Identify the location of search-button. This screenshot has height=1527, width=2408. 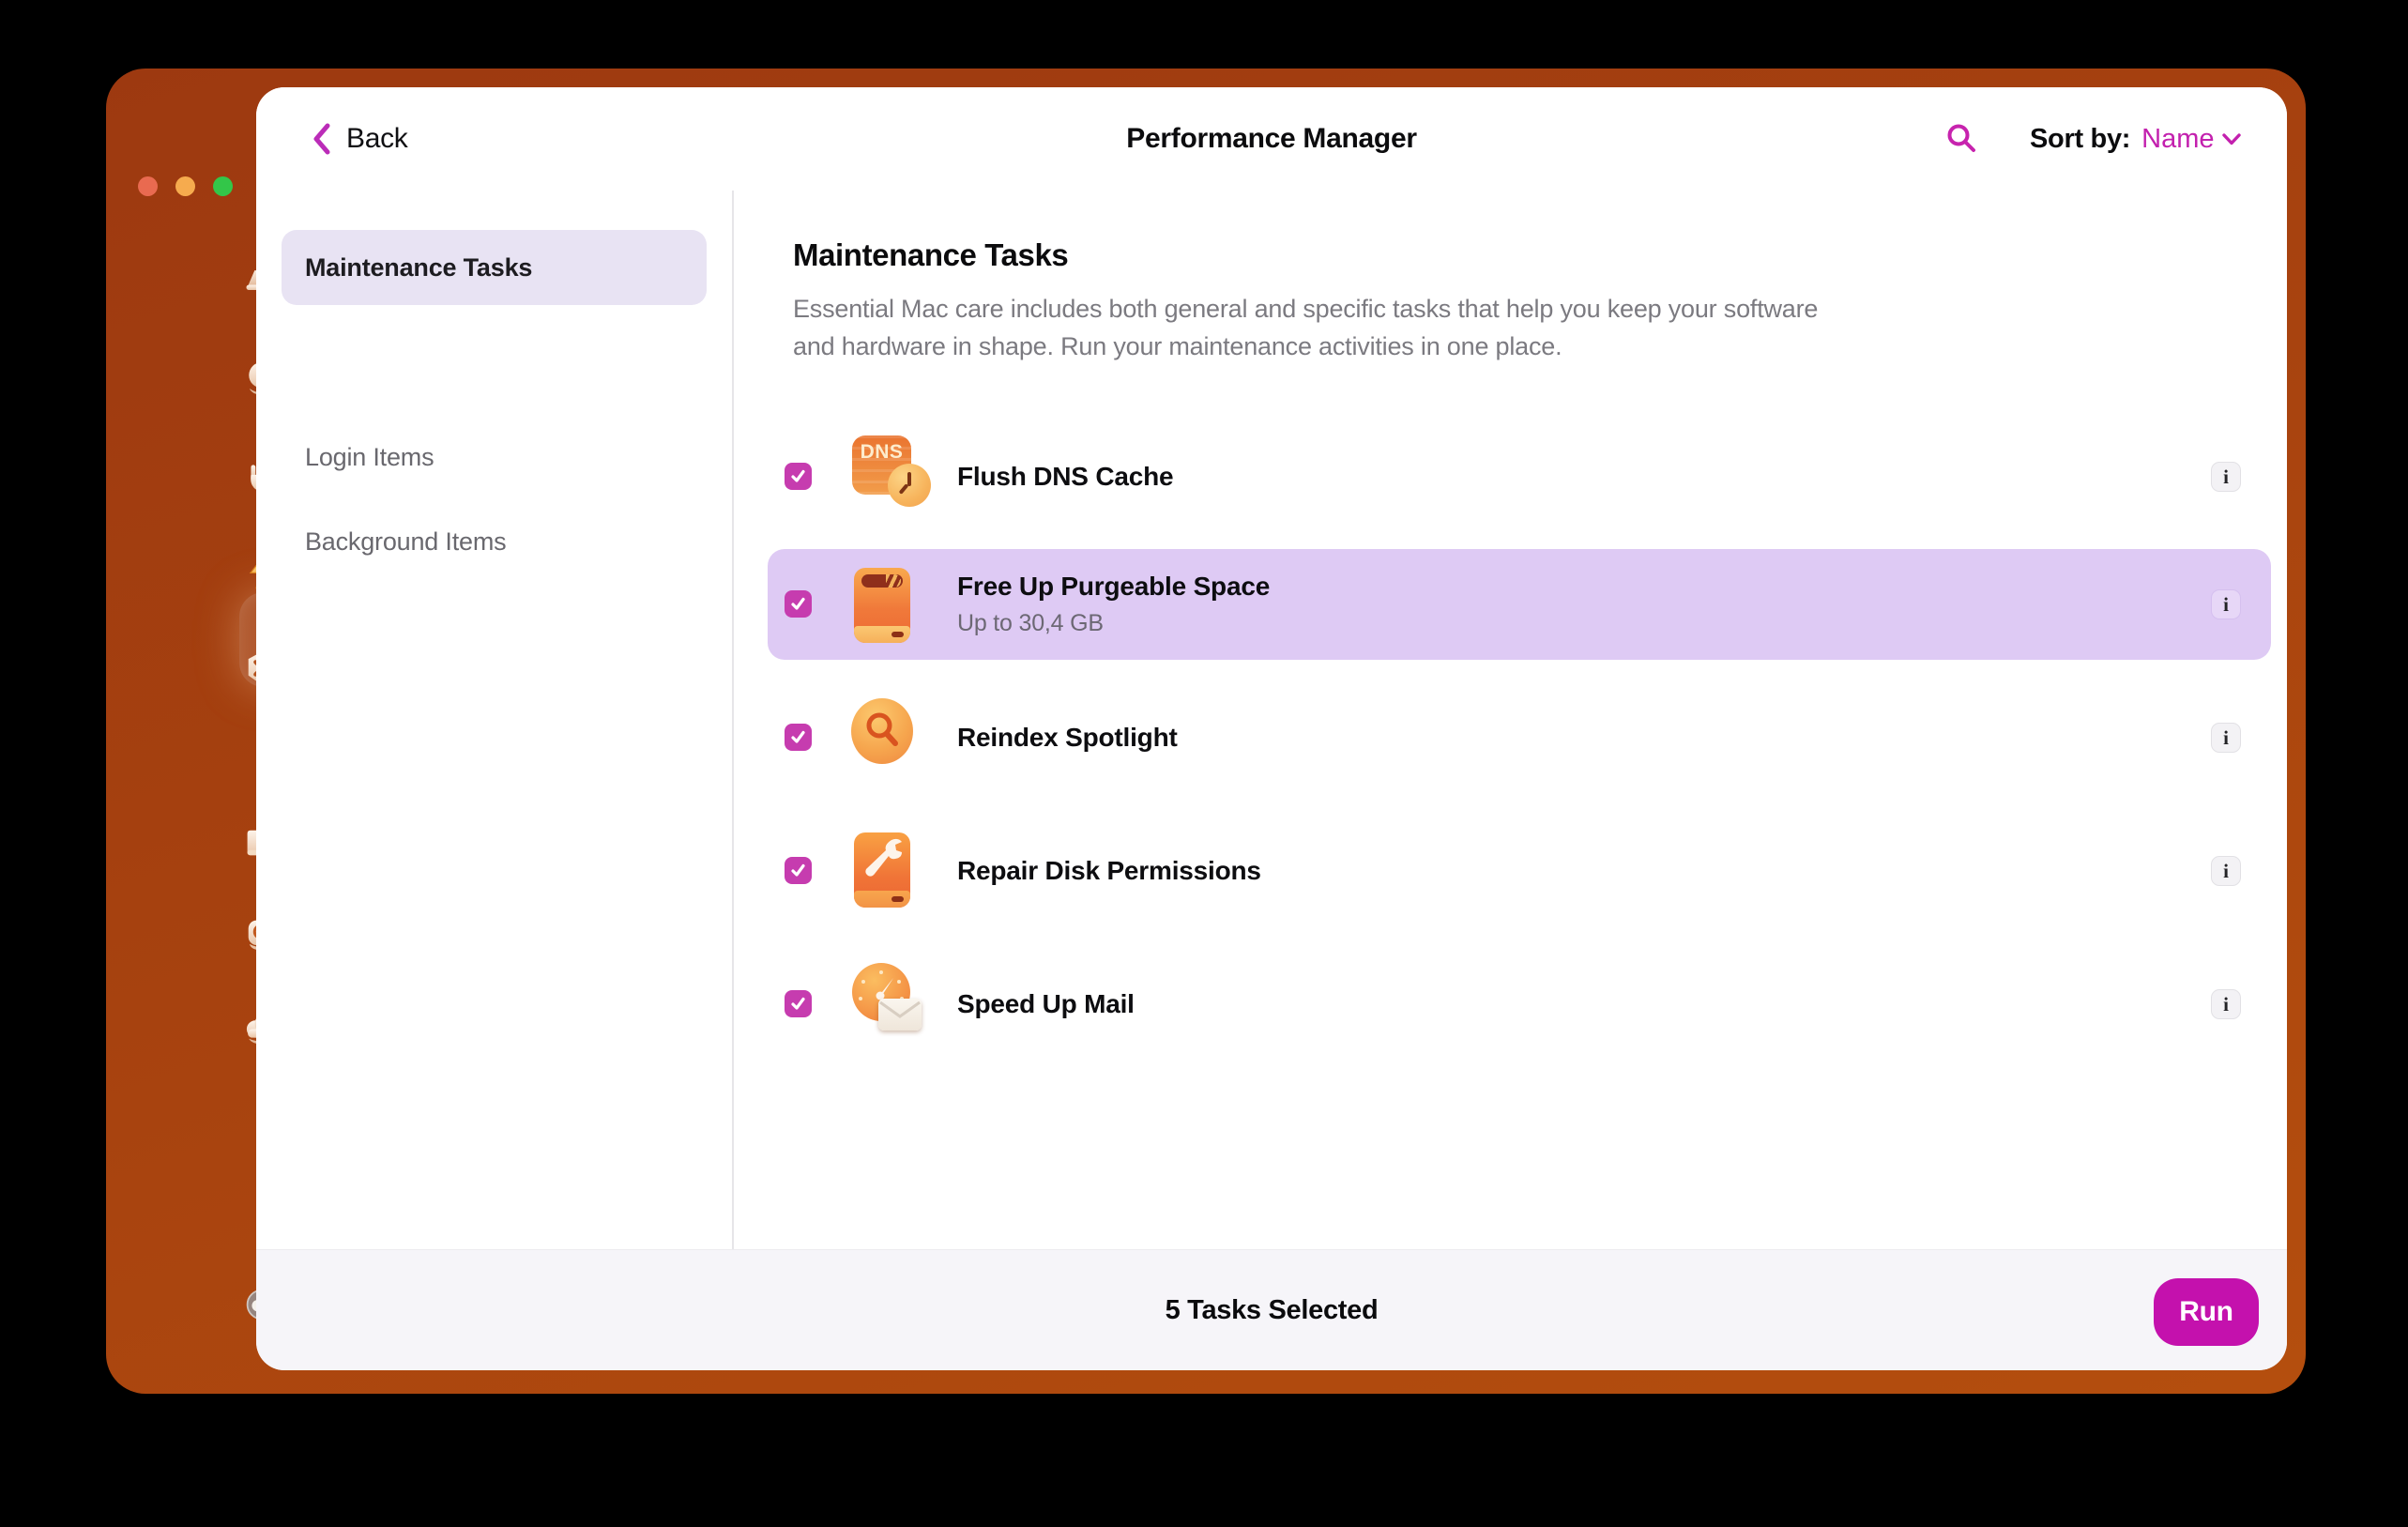
(1961, 138).